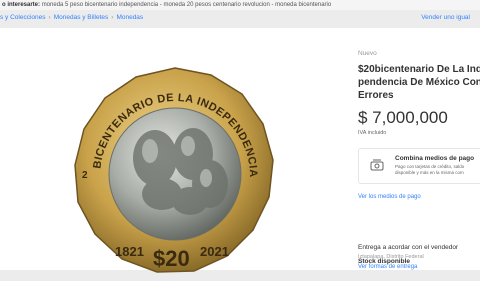 This screenshot has height=281, width=480. I want to click on payment-title: Combina medios de pago, so click(435, 158).